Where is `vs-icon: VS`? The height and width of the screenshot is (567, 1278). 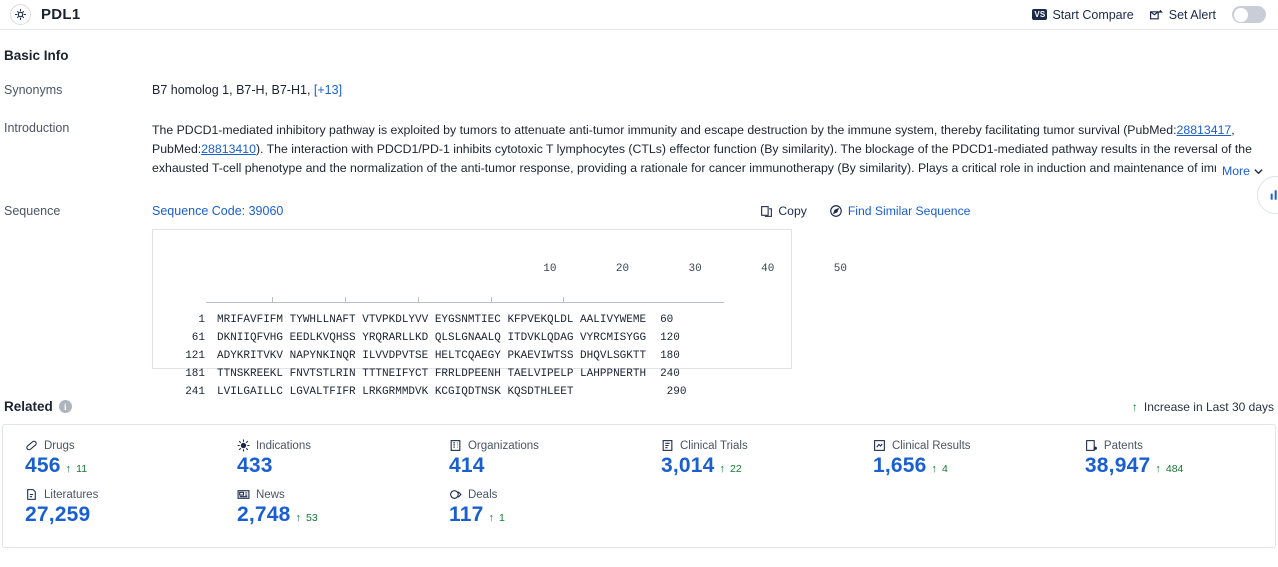 vs-icon: VS is located at coordinates (1040, 14).